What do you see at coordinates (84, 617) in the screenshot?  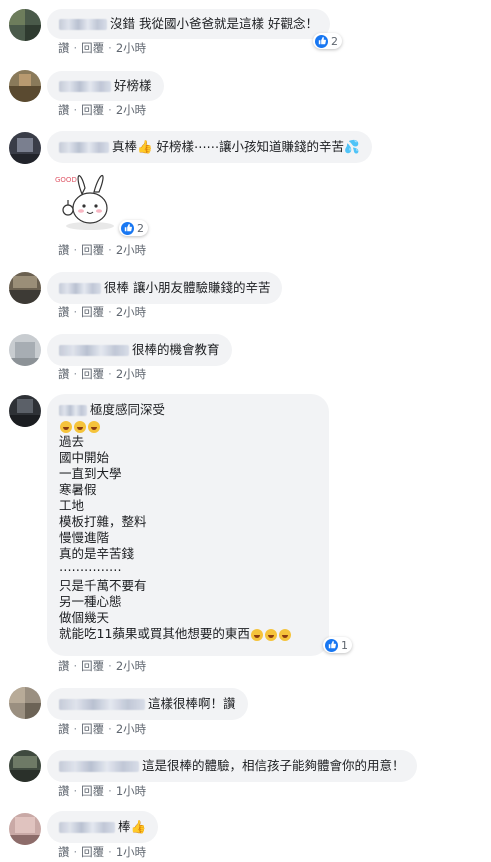 I see `comment-line: 做個幾天` at bounding box center [84, 617].